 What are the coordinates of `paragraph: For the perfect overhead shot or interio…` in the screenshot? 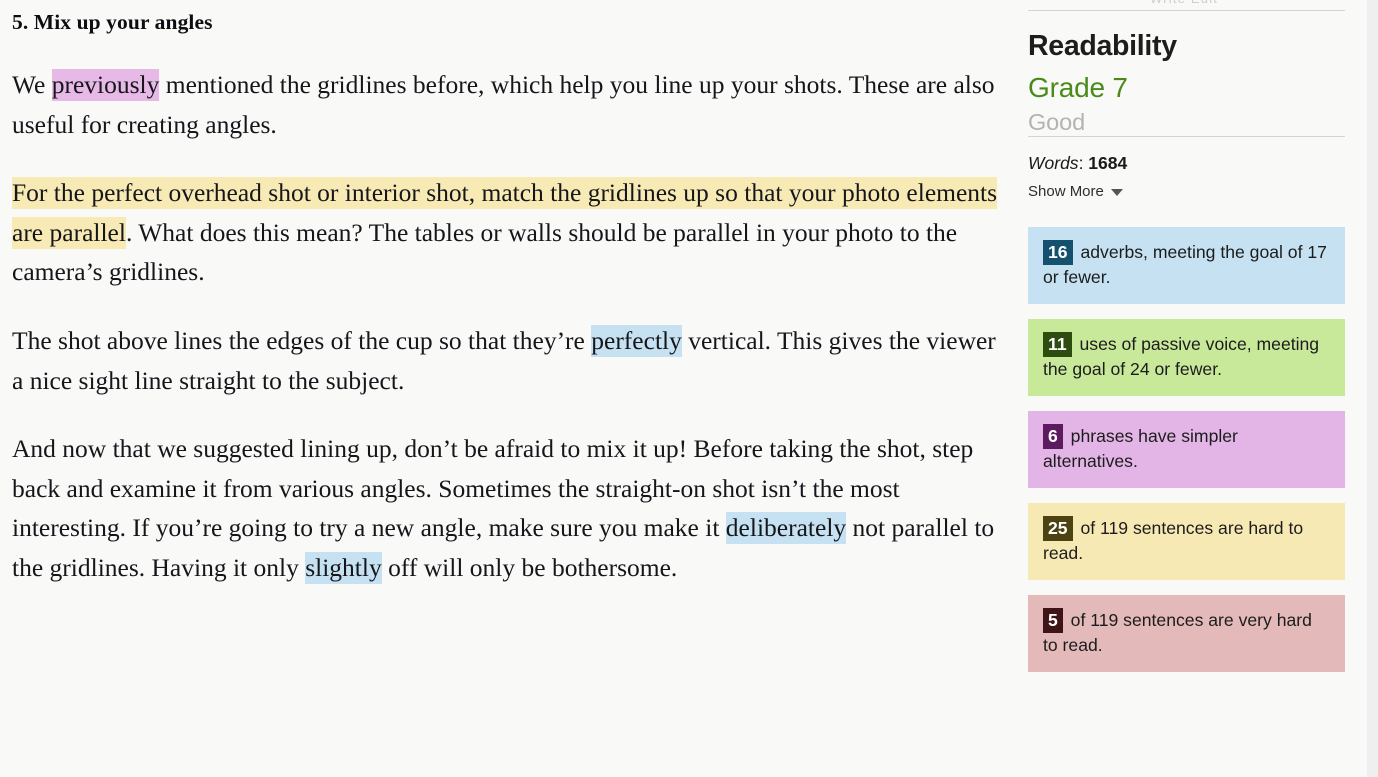 It's located at (505, 232).